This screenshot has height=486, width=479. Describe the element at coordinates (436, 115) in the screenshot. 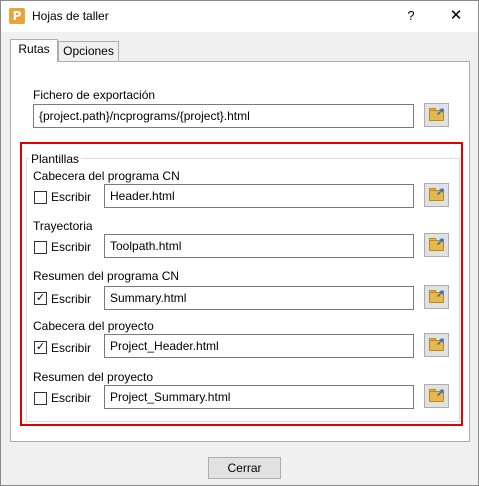

I see `export-browse-button: ➚` at that location.